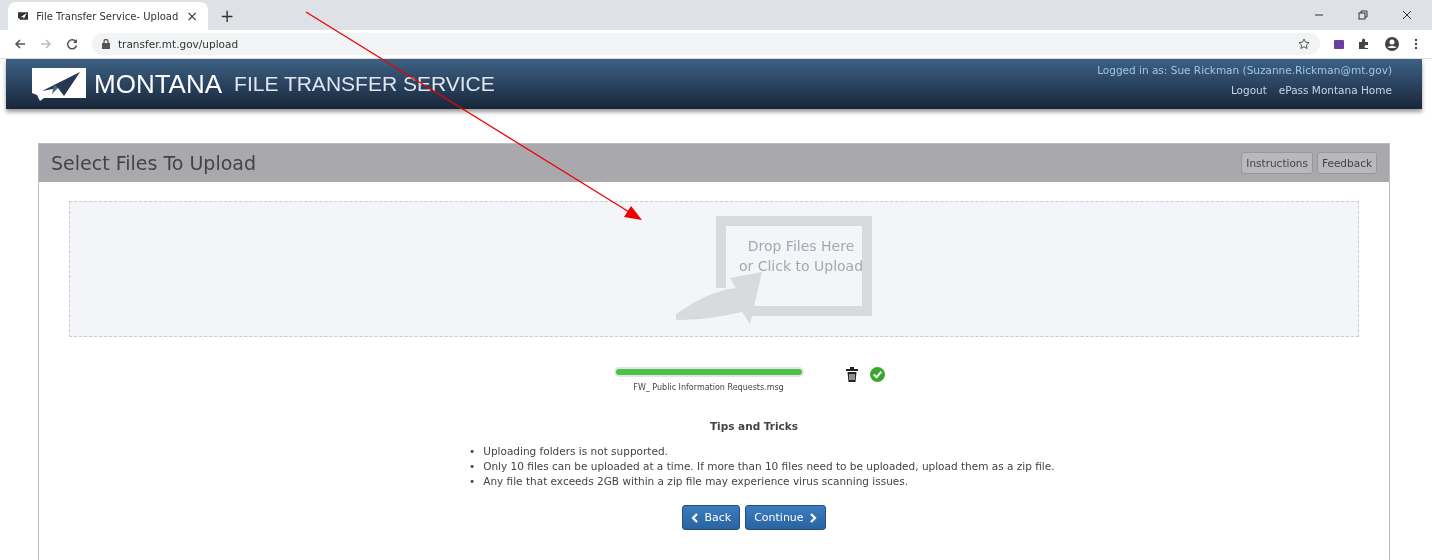 The image size is (1432, 560). I want to click on drop-hint: or Click to Upload, so click(801, 266).